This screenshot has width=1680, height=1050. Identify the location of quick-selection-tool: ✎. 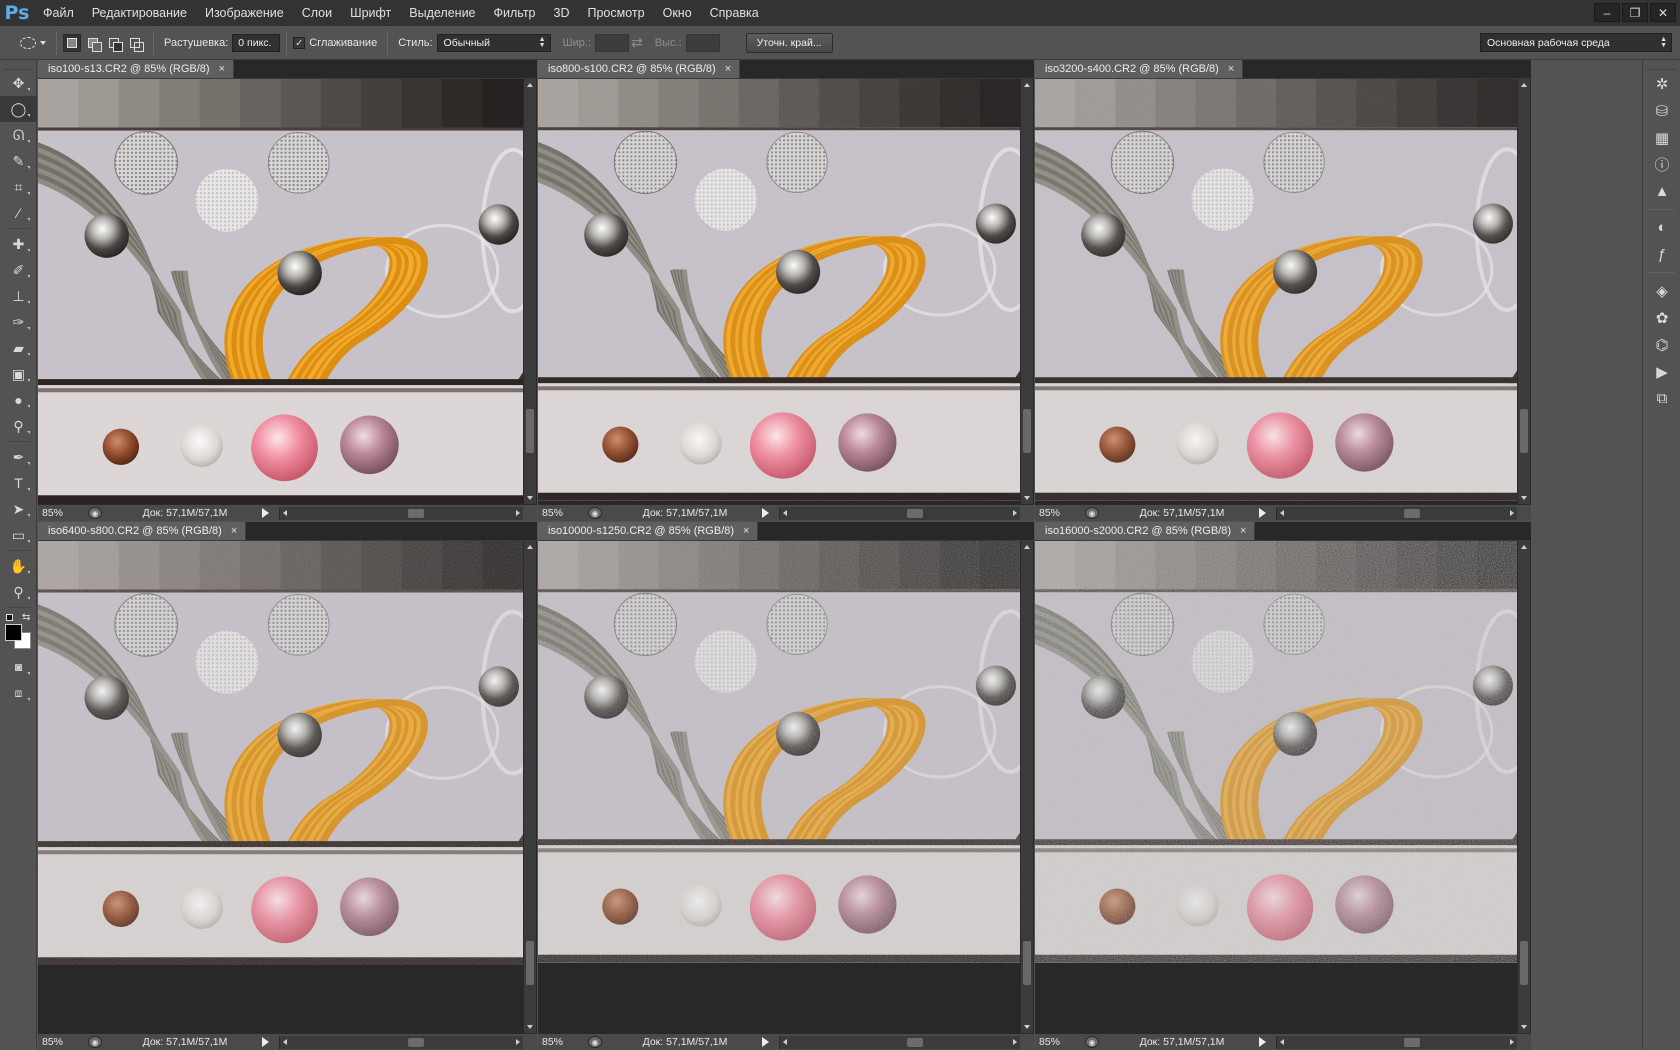
(18, 161).